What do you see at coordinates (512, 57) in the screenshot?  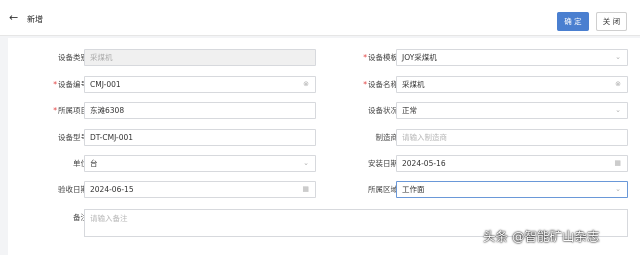 I see `device-template-select: JOY采煤机 ⌄` at bounding box center [512, 57].